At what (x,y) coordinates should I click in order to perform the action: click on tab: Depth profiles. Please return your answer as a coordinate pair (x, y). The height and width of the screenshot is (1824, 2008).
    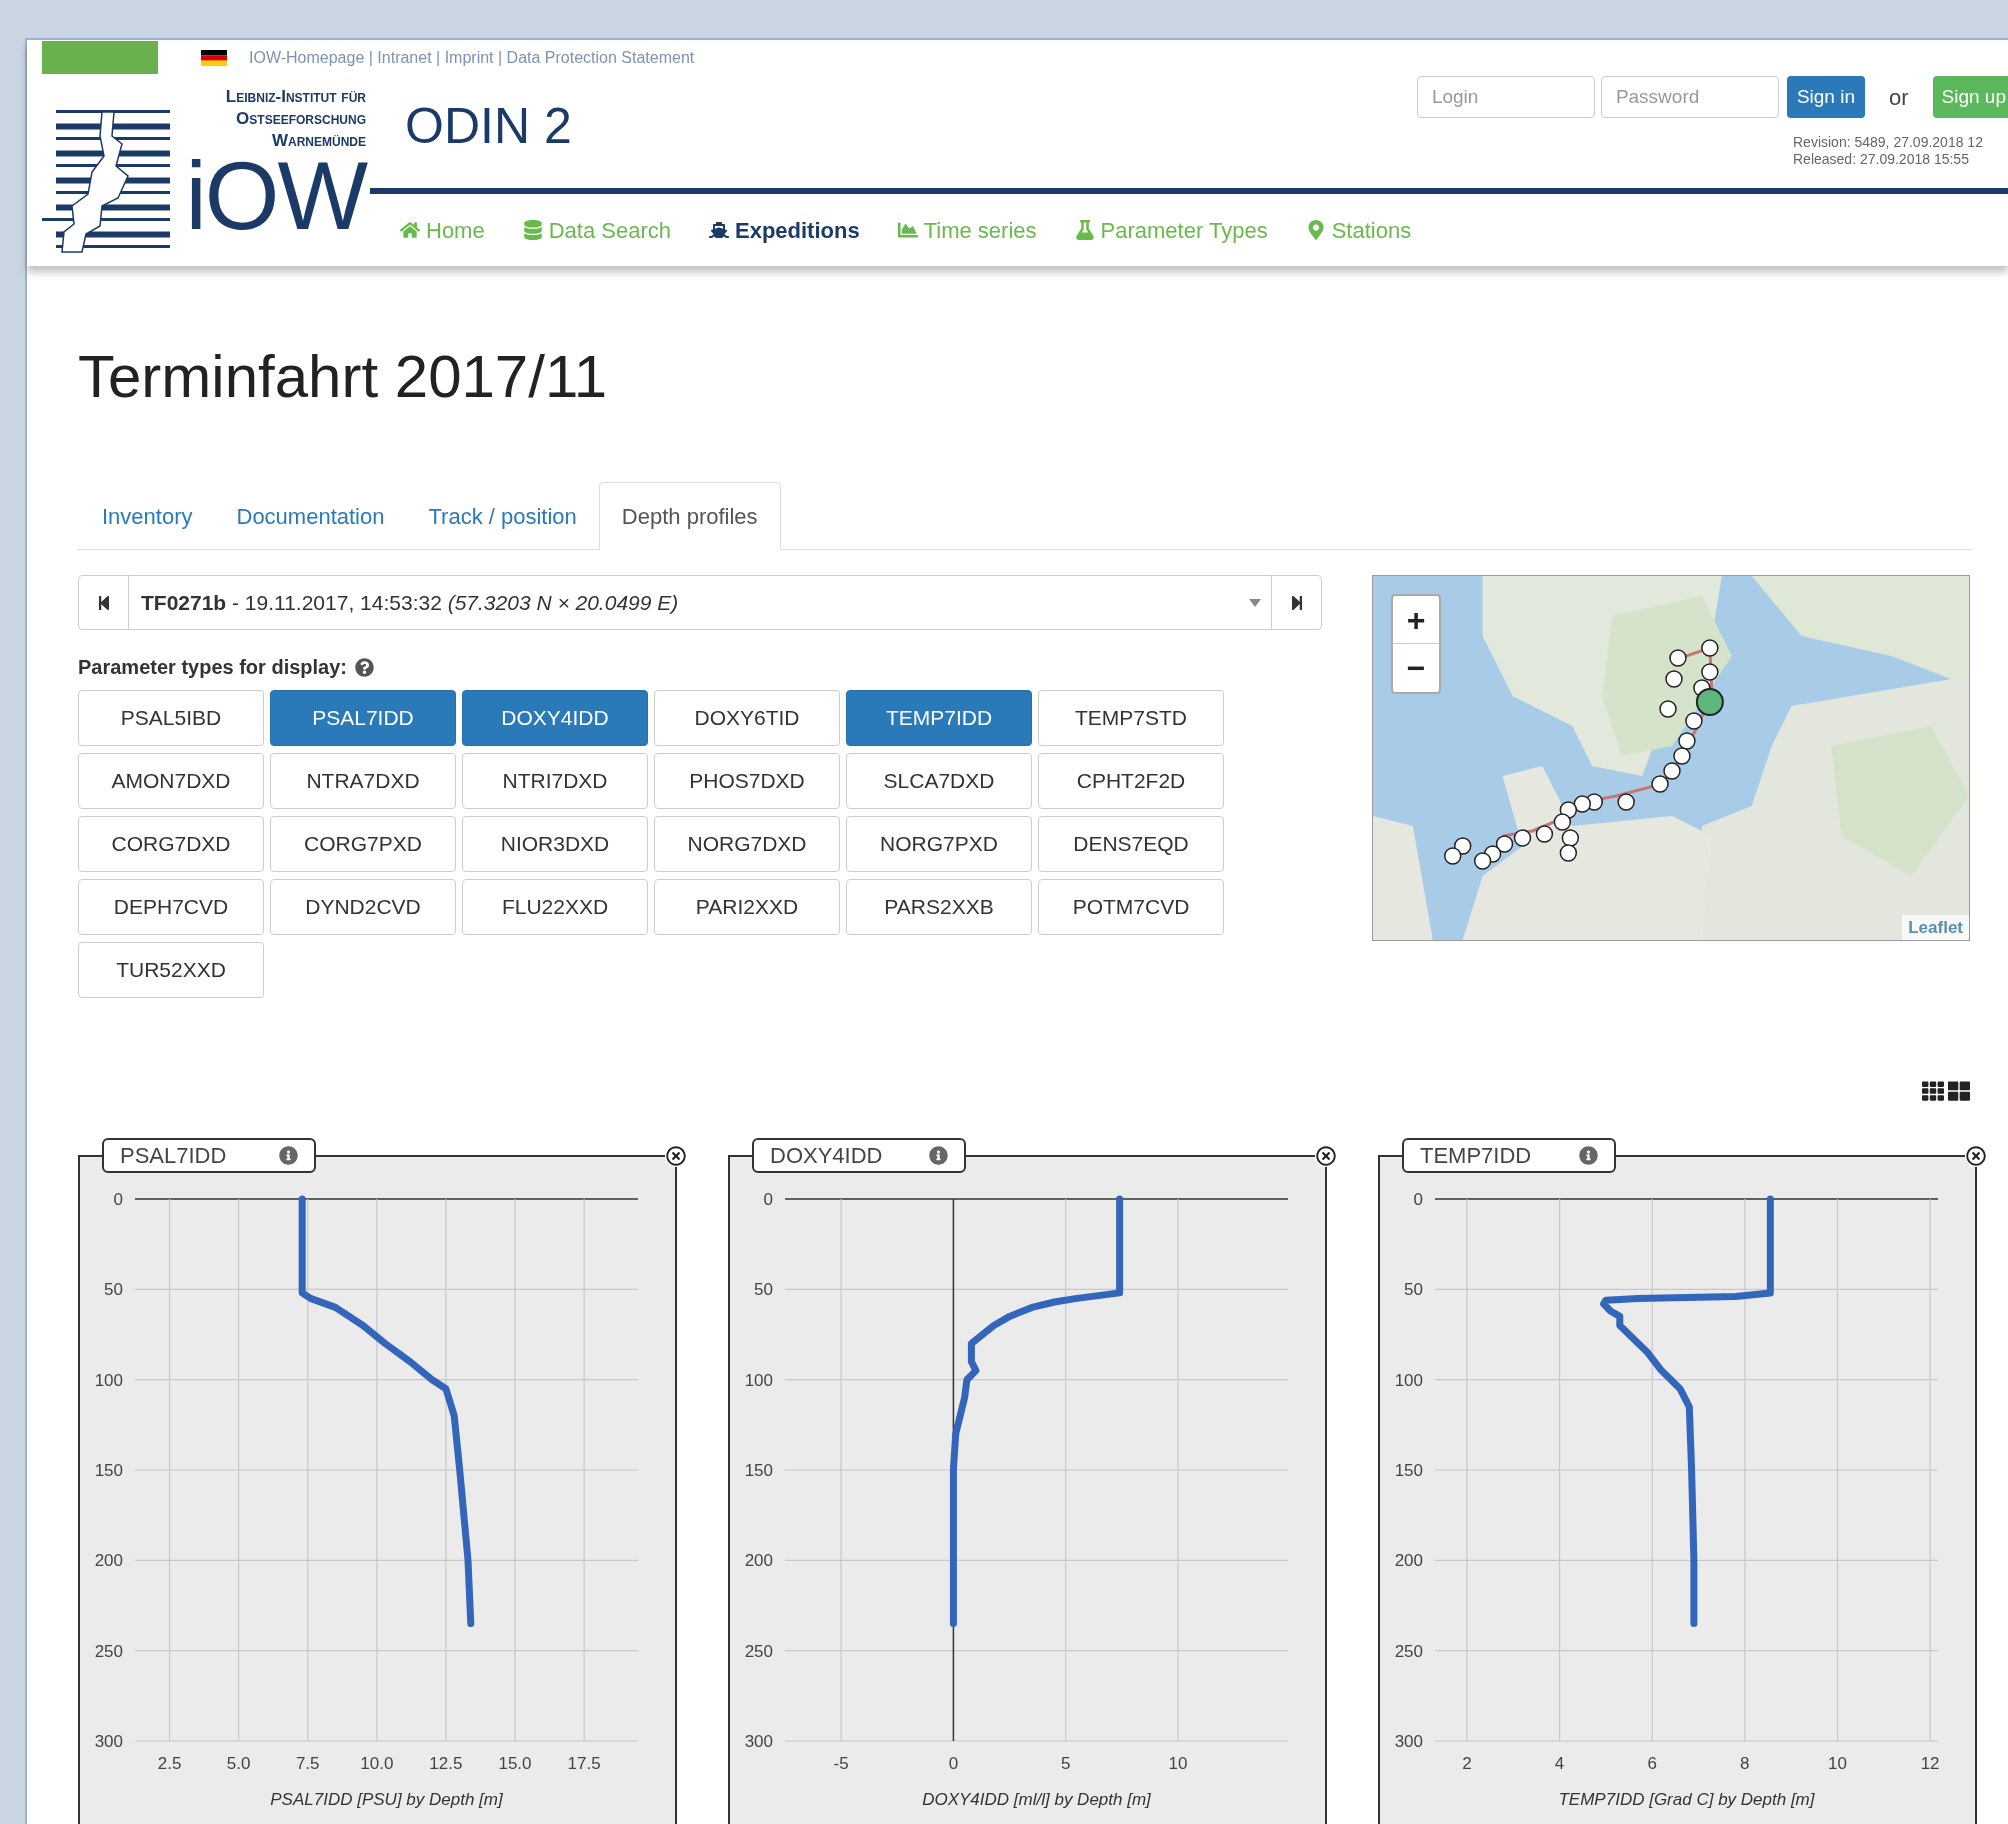
    Looking at the image, I should click on (689, 516).